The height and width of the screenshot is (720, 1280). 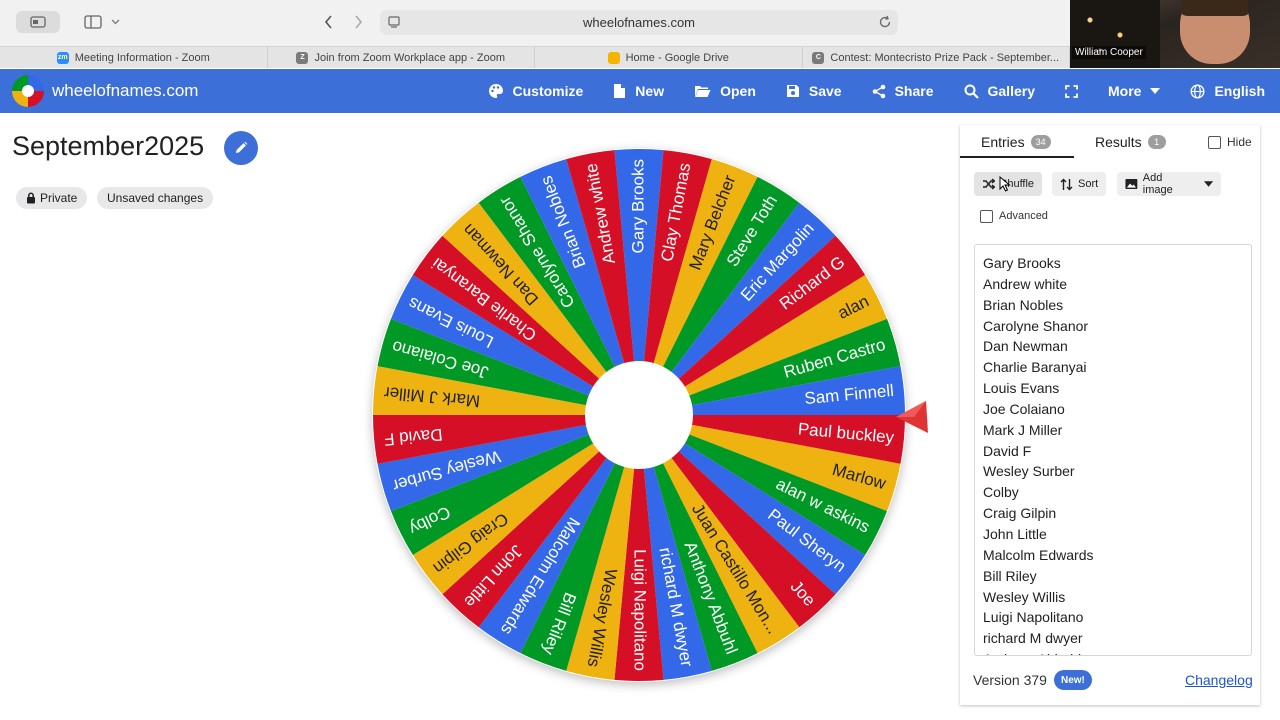 What do you see at coordinates (971, 91) in the screenshot?
I see `search-icon` at bounding box center [971, 91].